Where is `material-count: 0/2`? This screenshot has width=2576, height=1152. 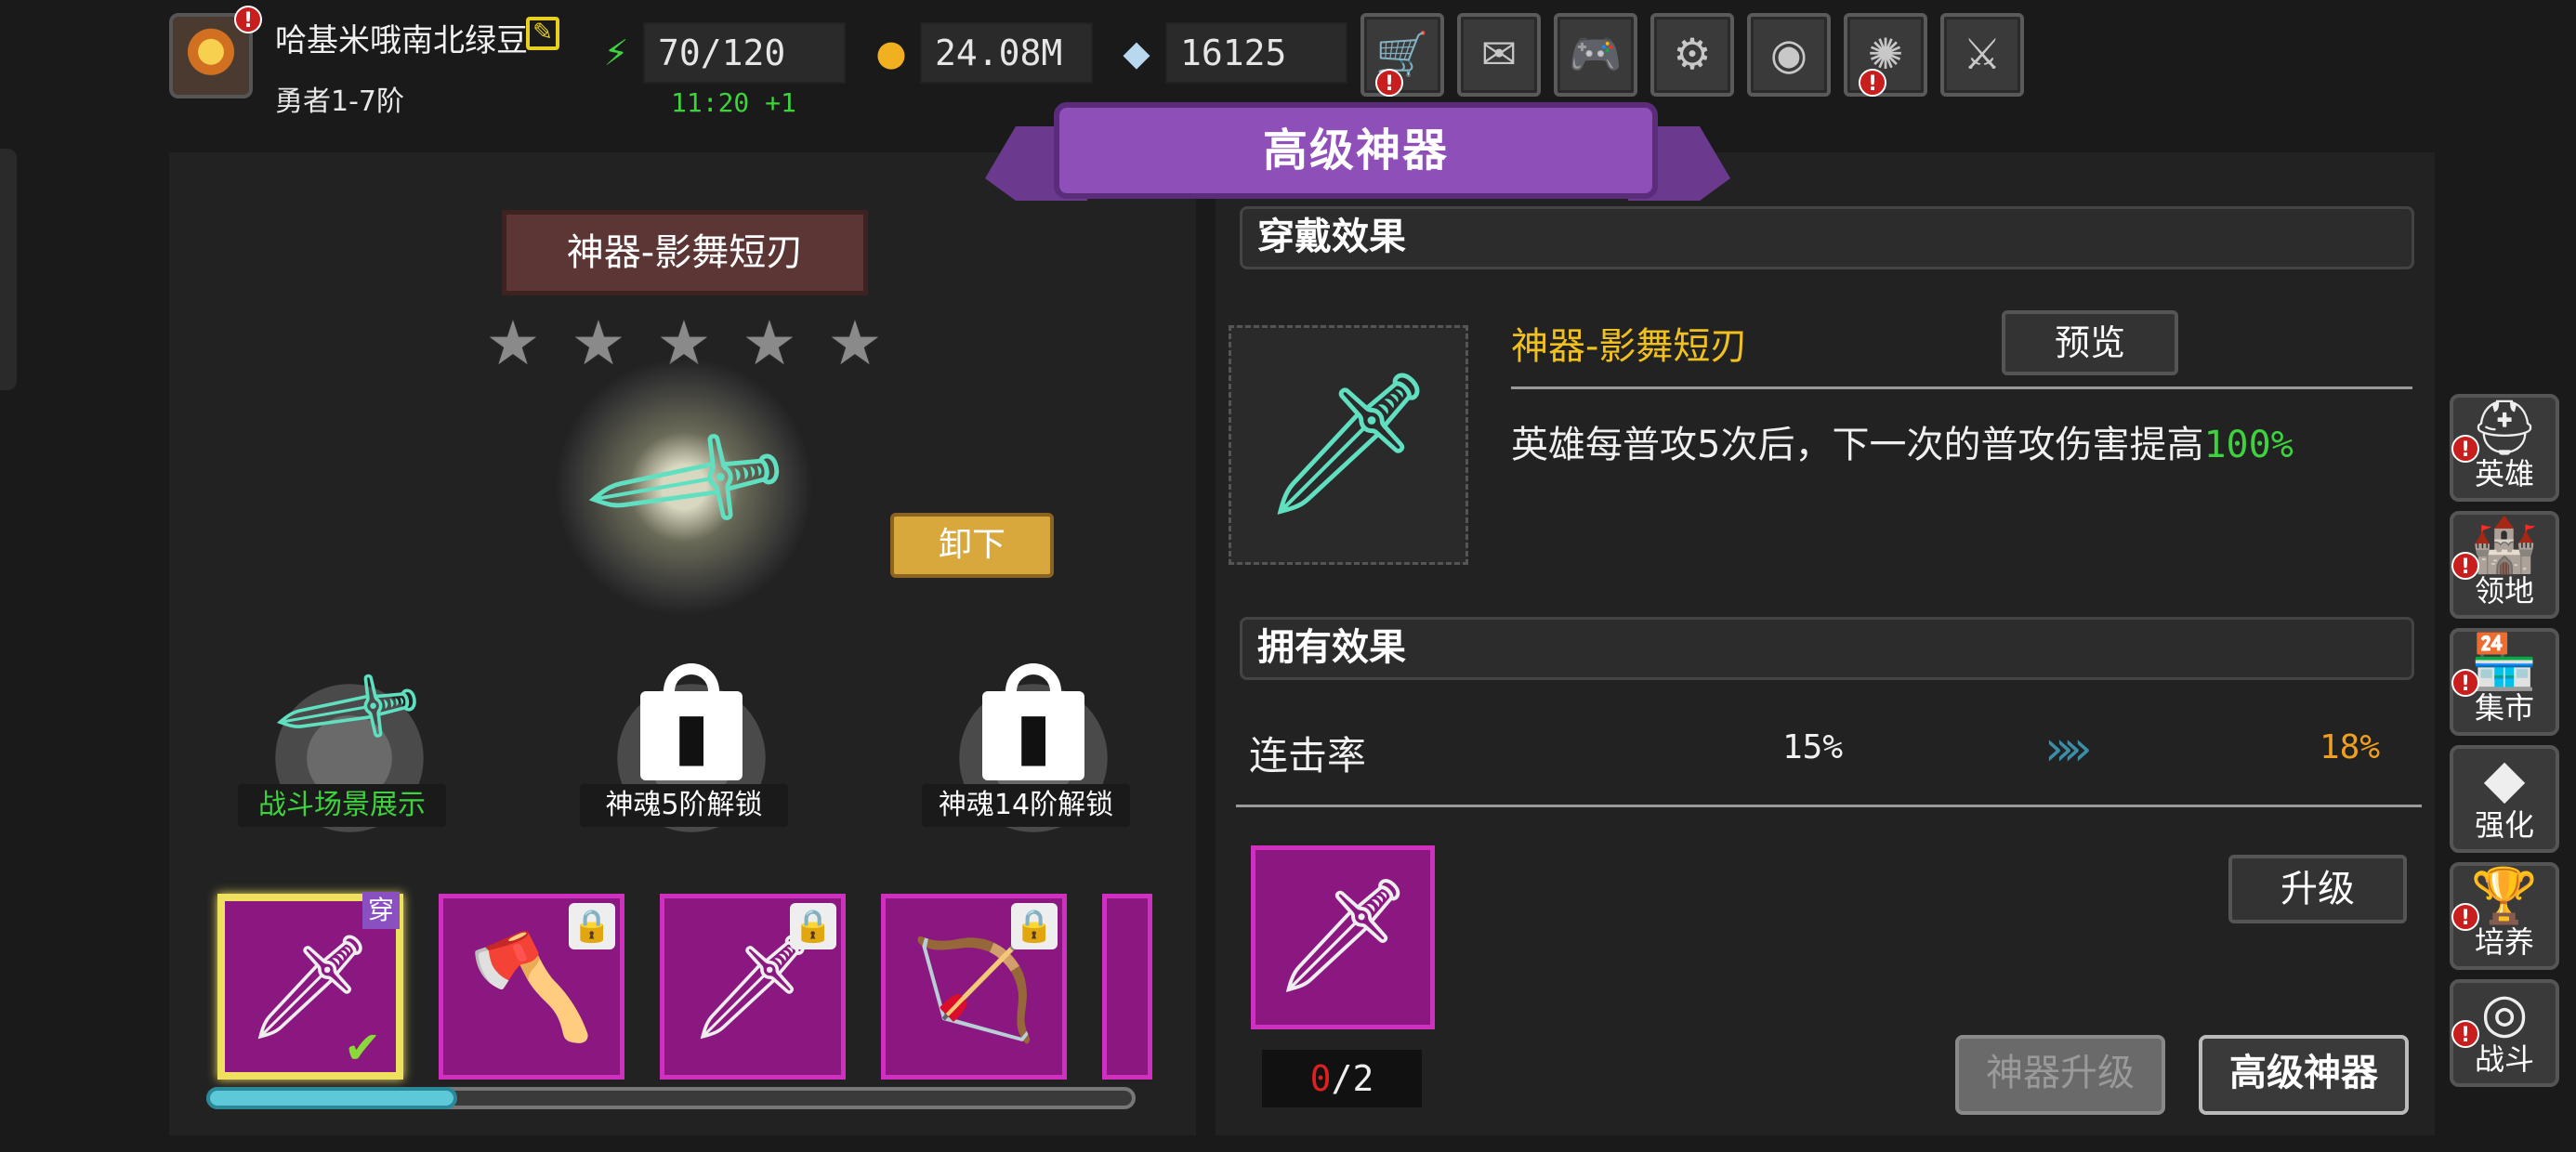
material-count: 0/2 is located at coordinates (1342, 1078).